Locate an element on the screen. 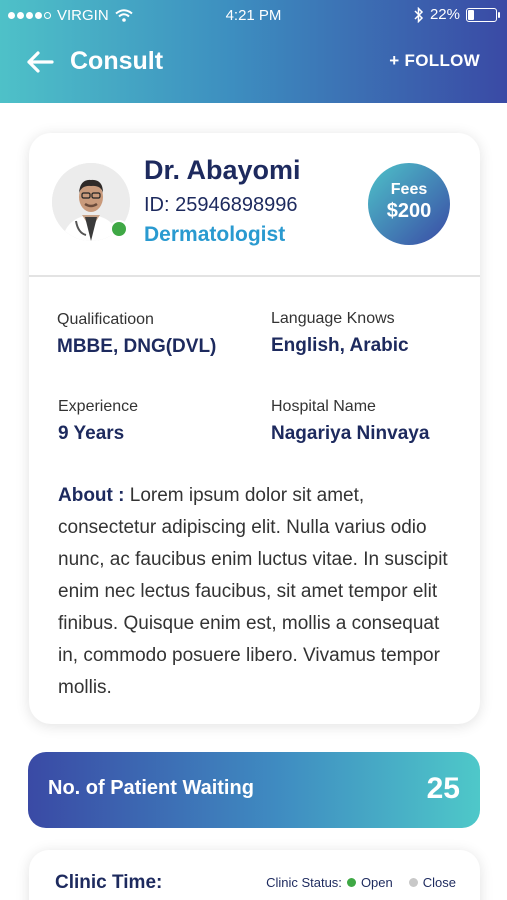 This screenshot has width=507, height=900. qualification-value: MBBE, DNG(DVL) is located at coordinates (137, 346).